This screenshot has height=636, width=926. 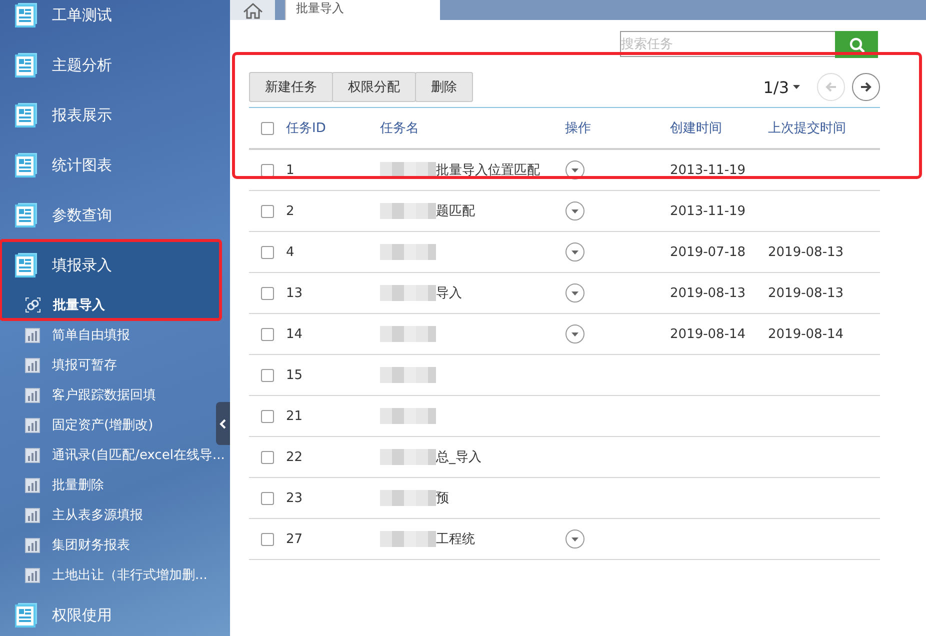 What do you see at coordinates (807, 128) in the screenshot?
I see `column-header: 上次提交时间` at bounding box center [807, 128].